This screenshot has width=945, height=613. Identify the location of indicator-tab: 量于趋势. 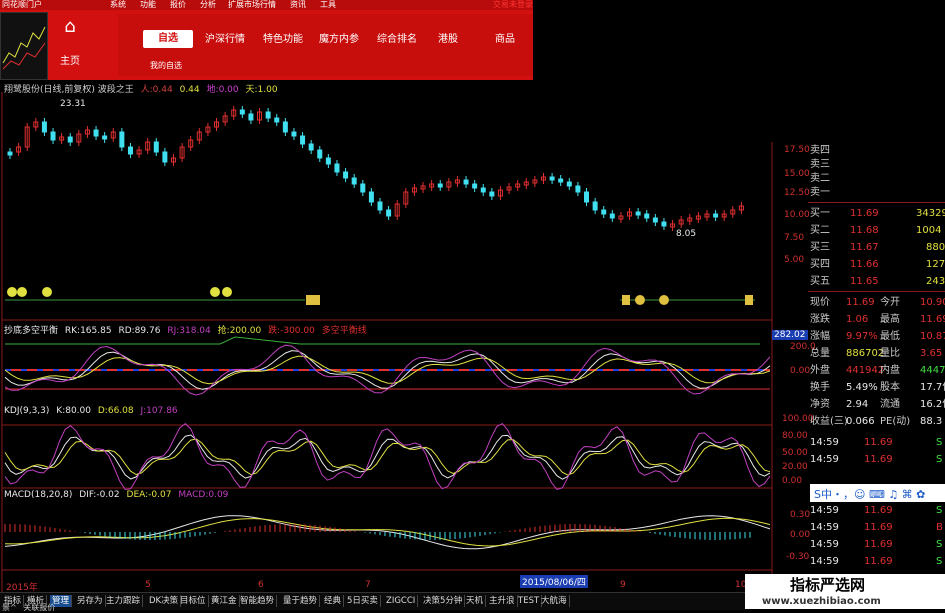
(301, 601).